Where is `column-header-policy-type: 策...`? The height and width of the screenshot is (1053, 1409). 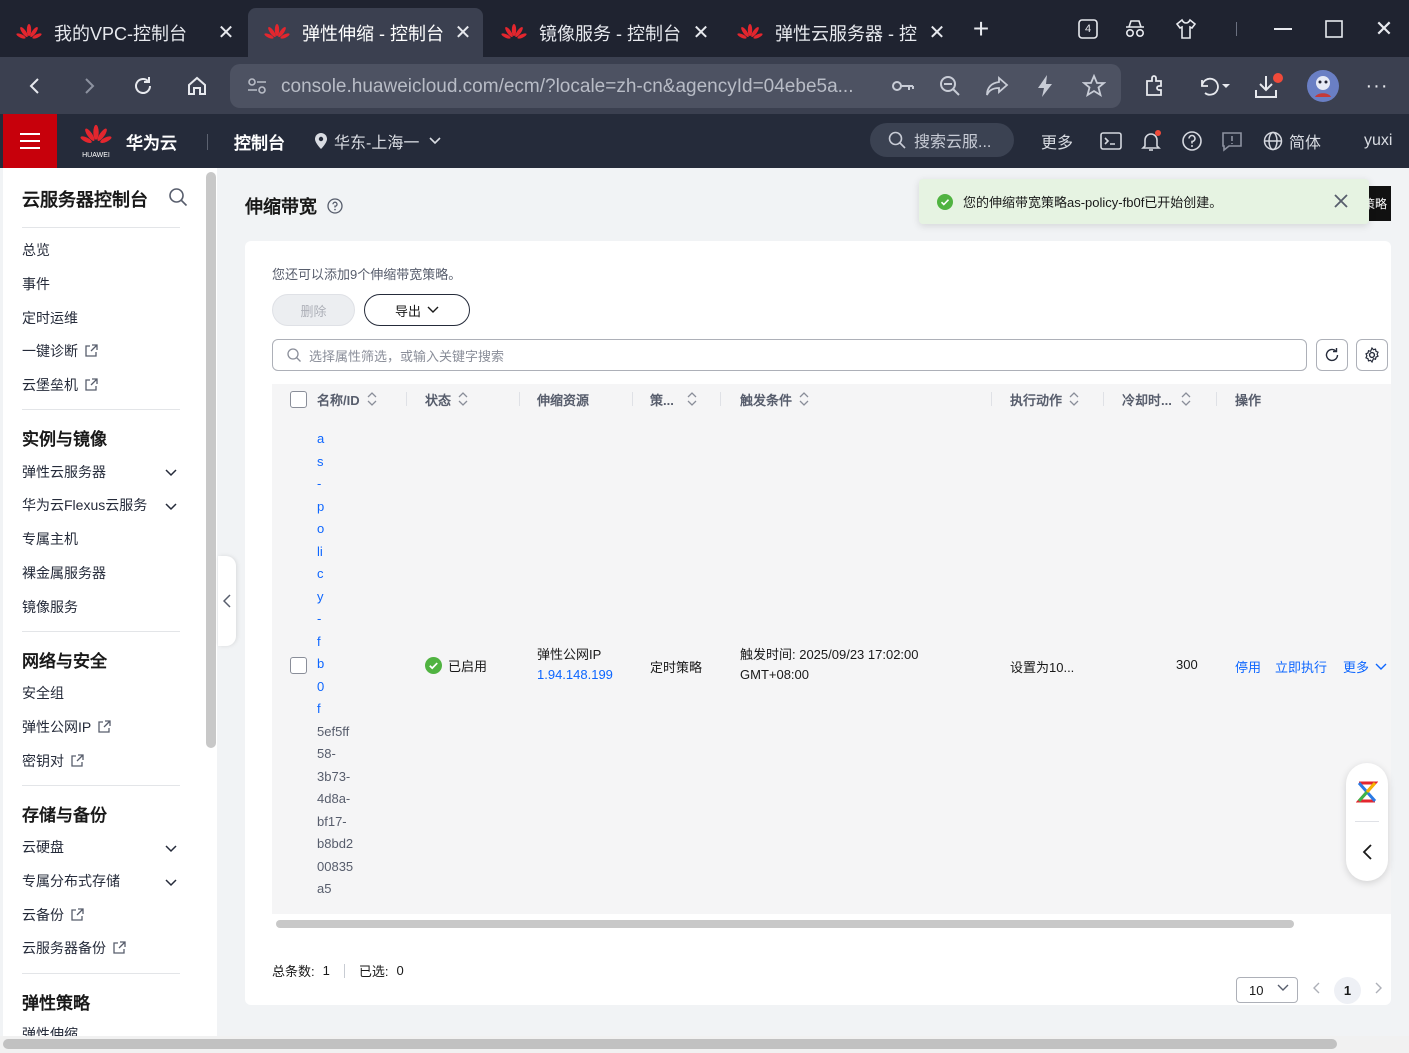 column-header-policy-type: 策... is located at coordinates (674, 399).